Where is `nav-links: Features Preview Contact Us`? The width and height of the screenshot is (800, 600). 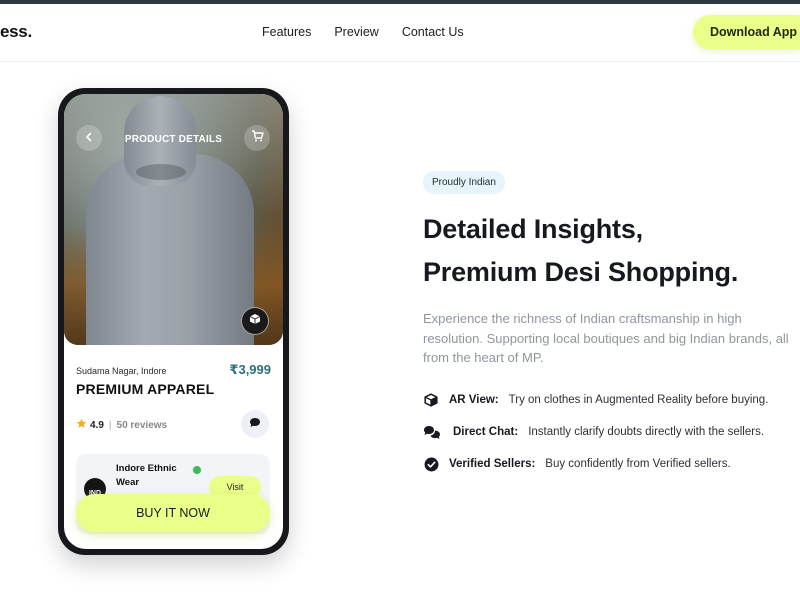
nav-links: Features Preview Contact Us is located at coordinates (363, 32).